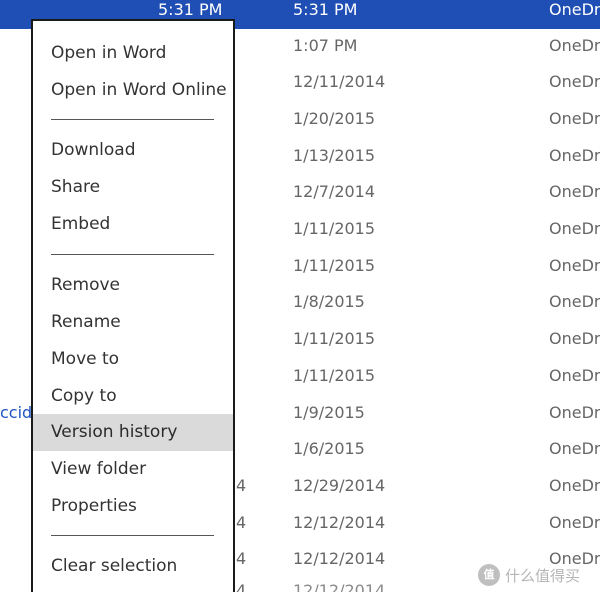 This screenshot has width=600, height=592. What do you see at coordinates (334, 192) in the screenshot?
I see `row-modified: 12/7/2014` at bounding box center [334, 192].